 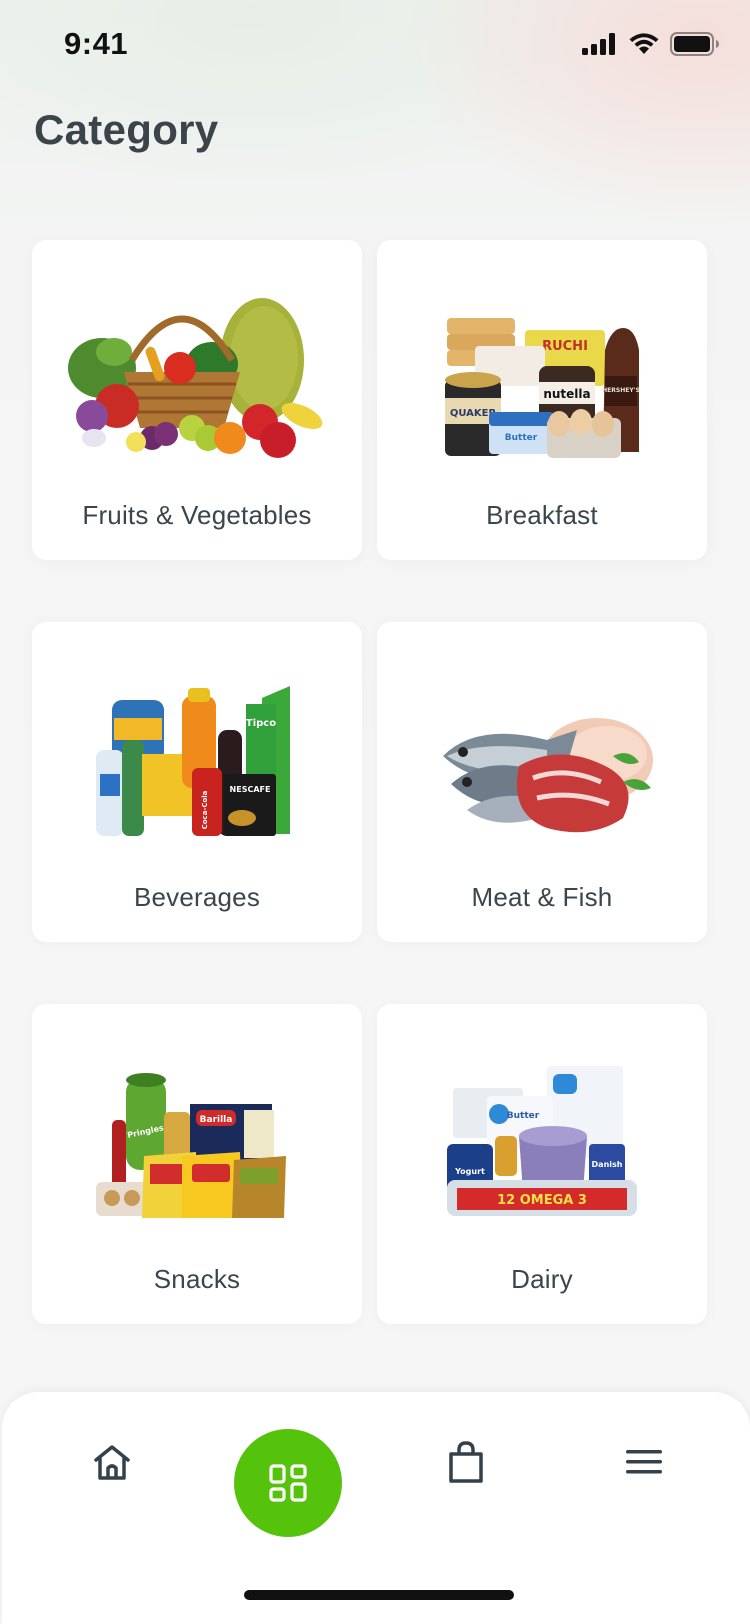 I want to click on nav-menu-button, so click(x=644, y=1462).